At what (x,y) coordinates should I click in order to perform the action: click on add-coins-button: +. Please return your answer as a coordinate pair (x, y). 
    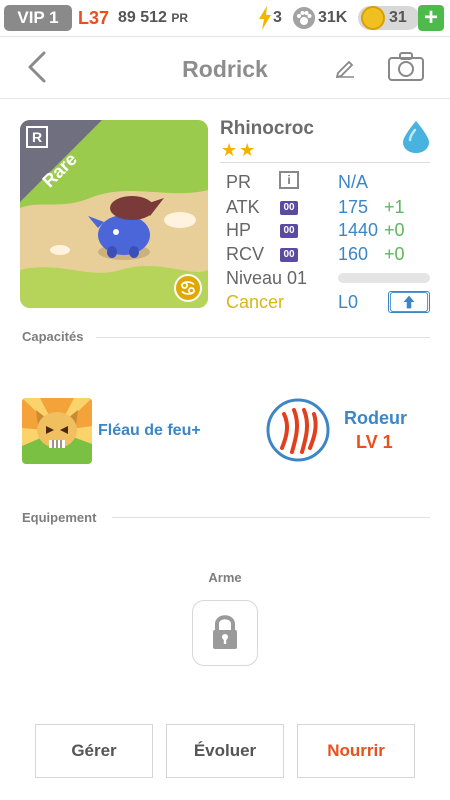
    Looking at the image, I should click on (431, 18).